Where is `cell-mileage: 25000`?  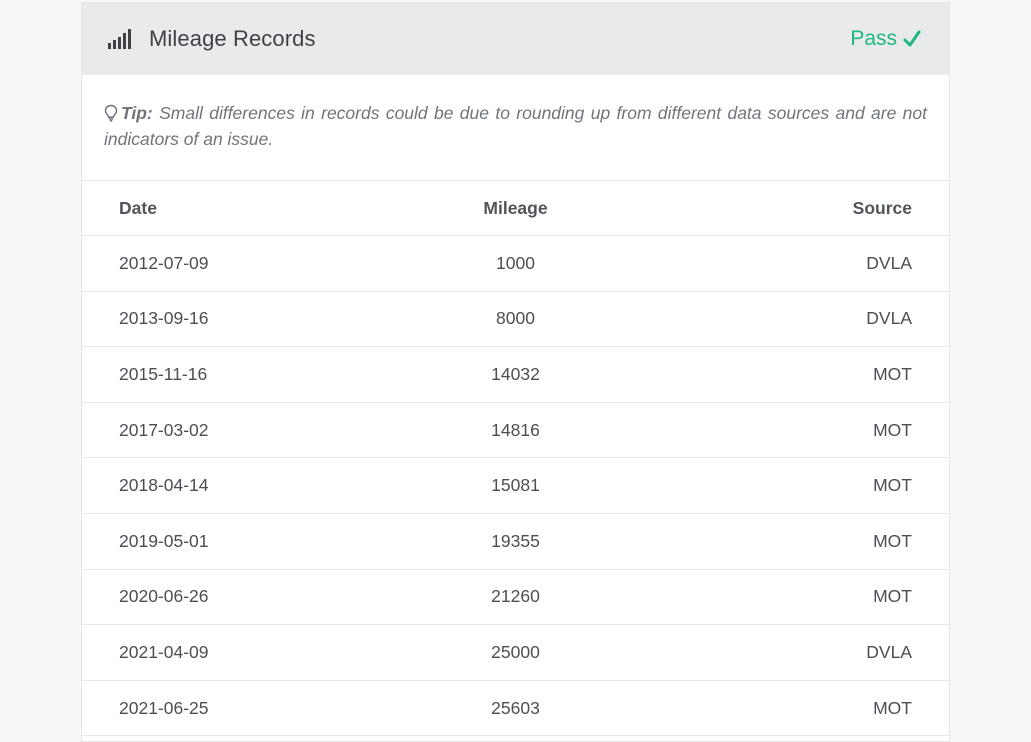 cell-mileage: 25000 is located at coordinates (515, 652).